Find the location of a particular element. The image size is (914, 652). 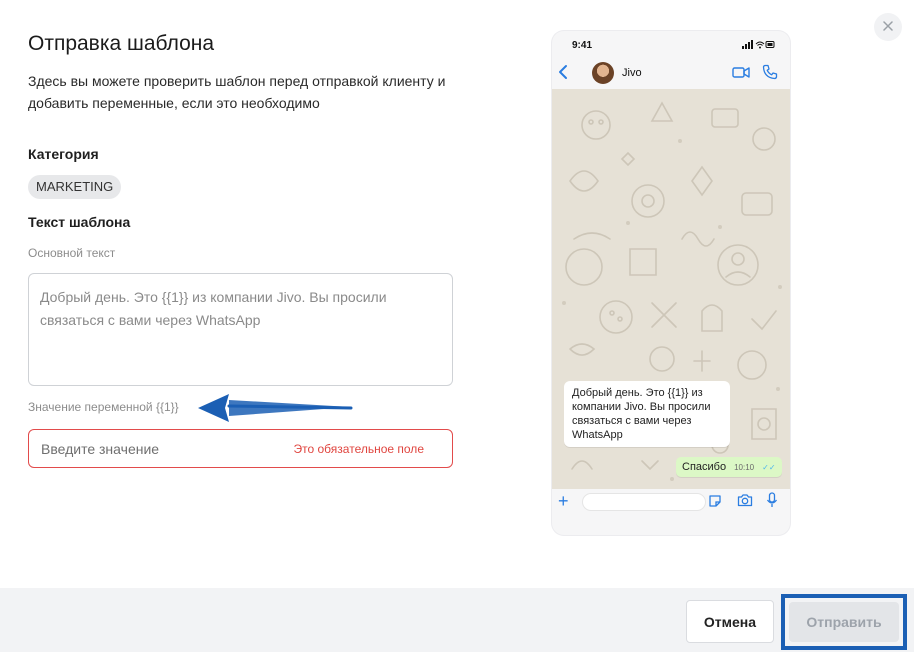

video-call-icon is located at coordinates (741, 74).